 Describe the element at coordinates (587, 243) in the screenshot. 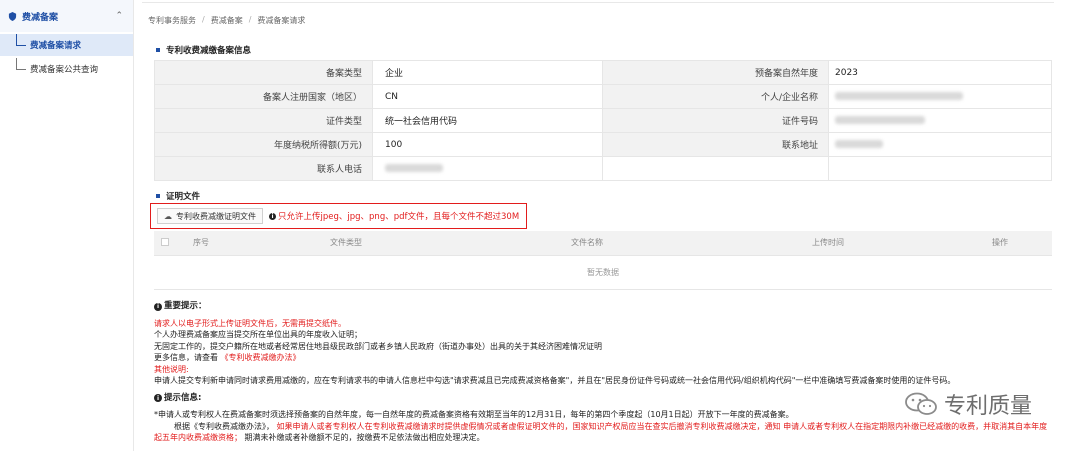

I see `col-file-name: 文件名称` at that location.